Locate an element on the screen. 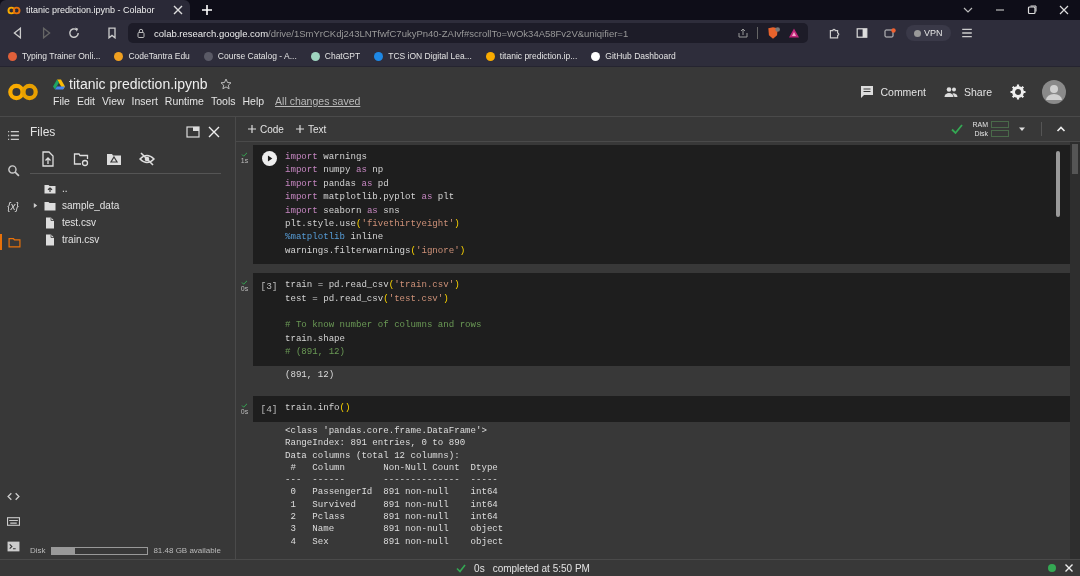 The image size is (1080, 576). comment-button: Comment is located at coordinates (893, 91).